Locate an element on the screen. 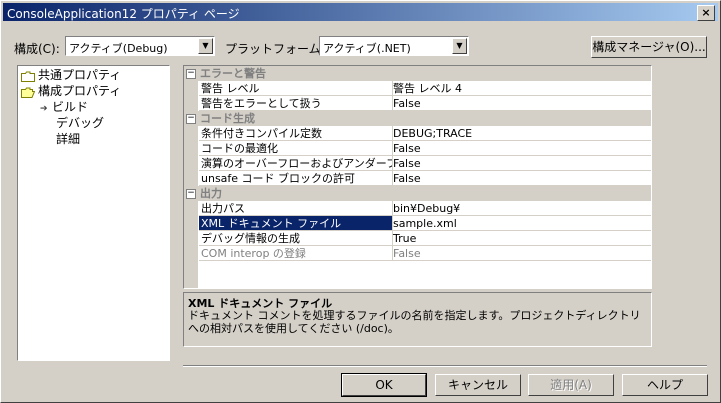 Image resolution: width=721 pixels, height=403 pixels. grid-row: 出力パス bin¥Debug¥ is located at coordinates (417, 208).